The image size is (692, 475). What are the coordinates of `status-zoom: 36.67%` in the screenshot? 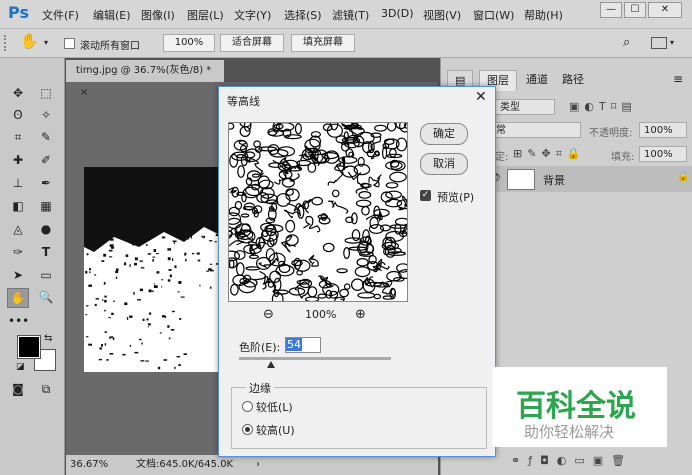 It's located at (89, 465).